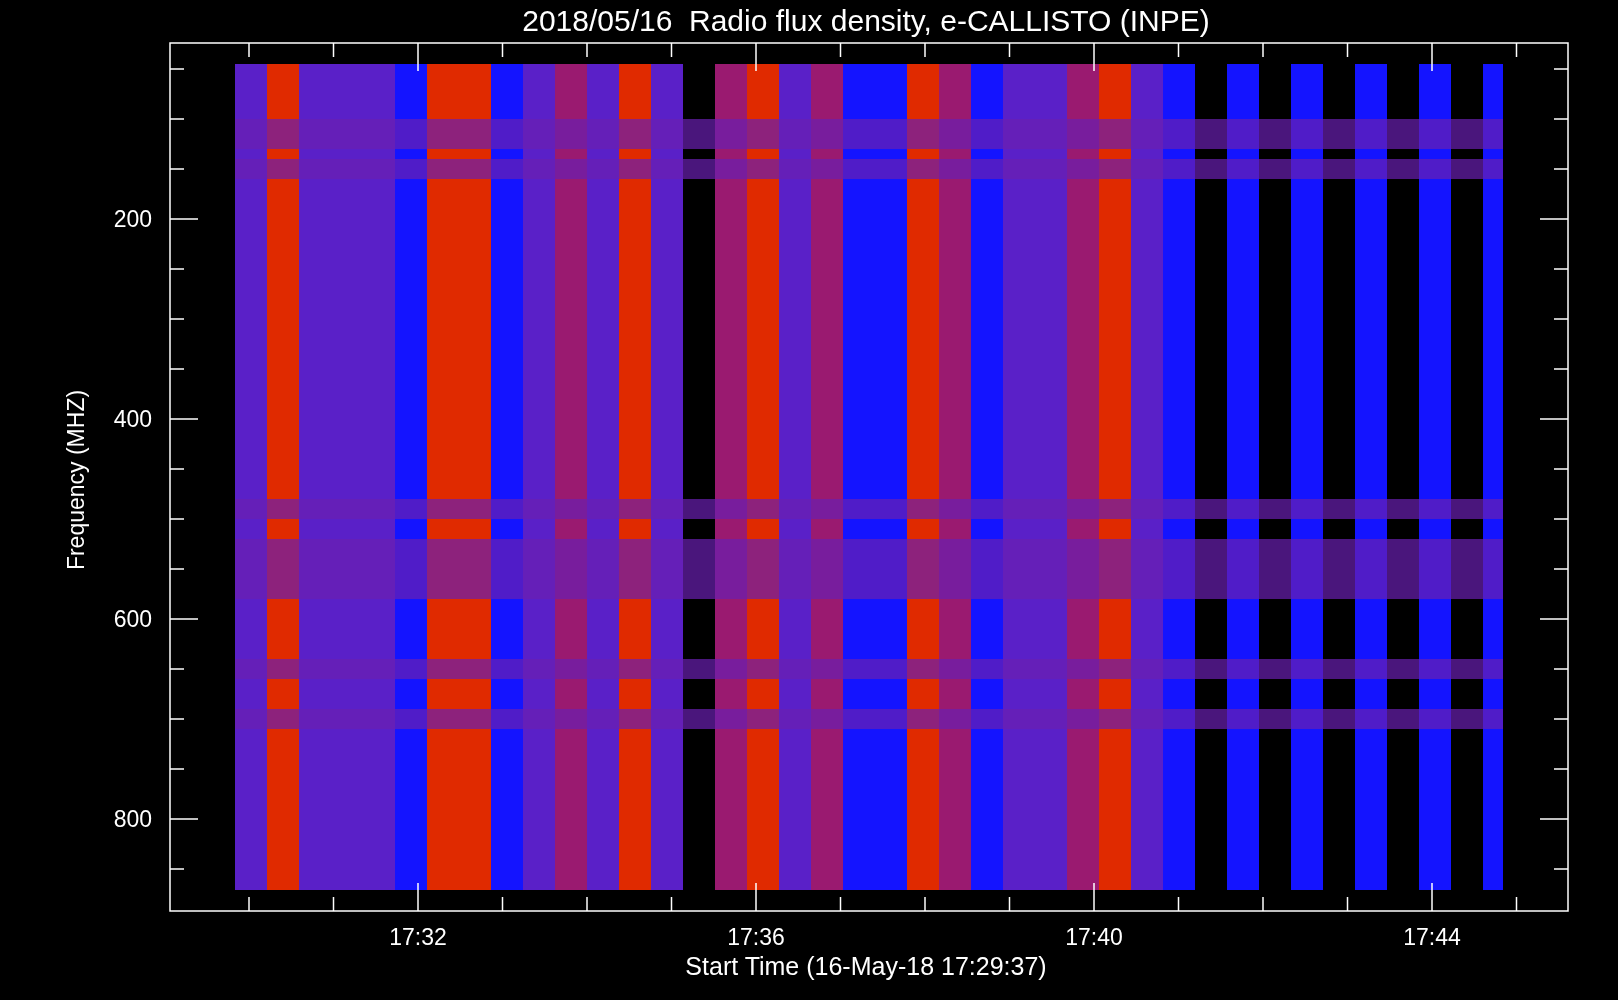 This screenshot has height=1000, width=1618. Describe the element at coordinates (132, 419) in the screenshot. I see `y-tick-label: 400` at that location.